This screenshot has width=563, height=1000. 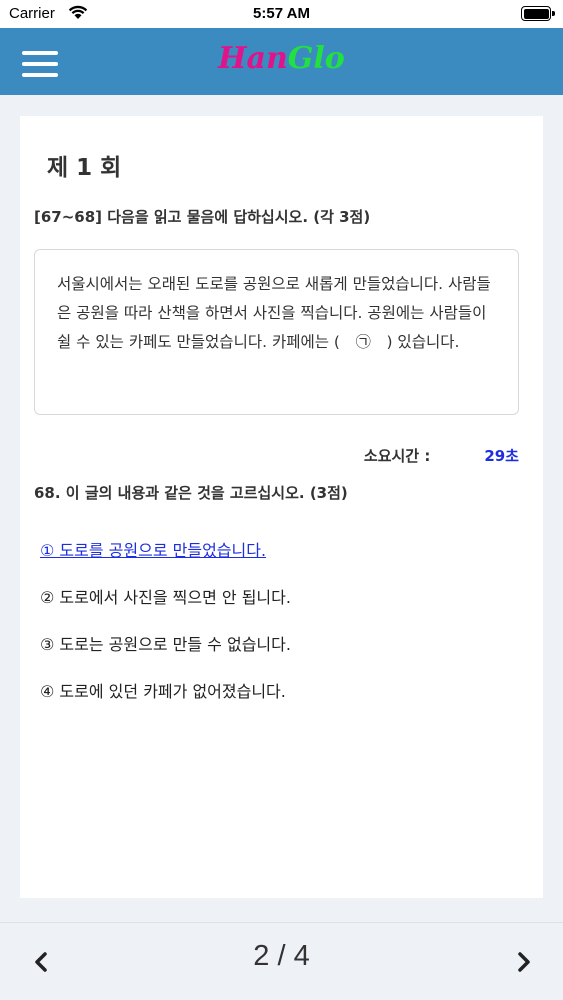 I want to click on logo-han: Han, so click(x=253, y=58).